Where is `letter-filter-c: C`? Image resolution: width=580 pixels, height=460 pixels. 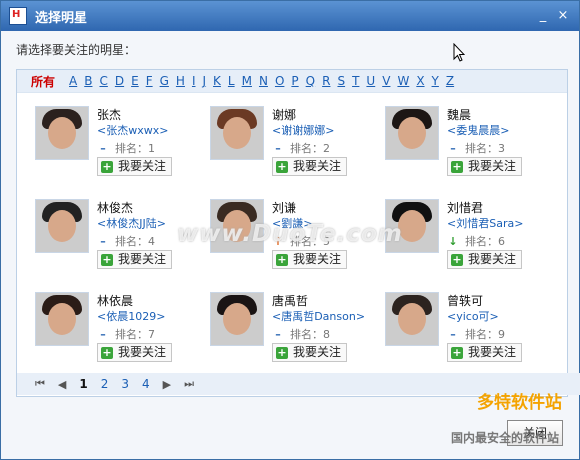 letter-filter-c: C is located at coordinates (103, 81).